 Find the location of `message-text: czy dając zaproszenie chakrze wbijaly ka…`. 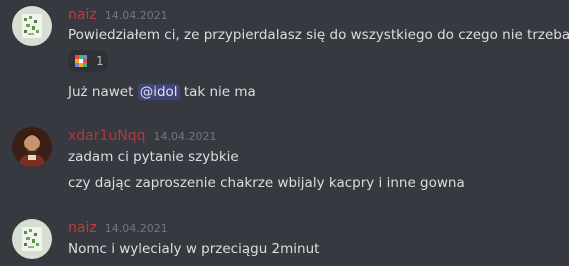

message-text: czy dając zaproszenie chakrze wbijaly ka… is located at coordinates (266, 183).